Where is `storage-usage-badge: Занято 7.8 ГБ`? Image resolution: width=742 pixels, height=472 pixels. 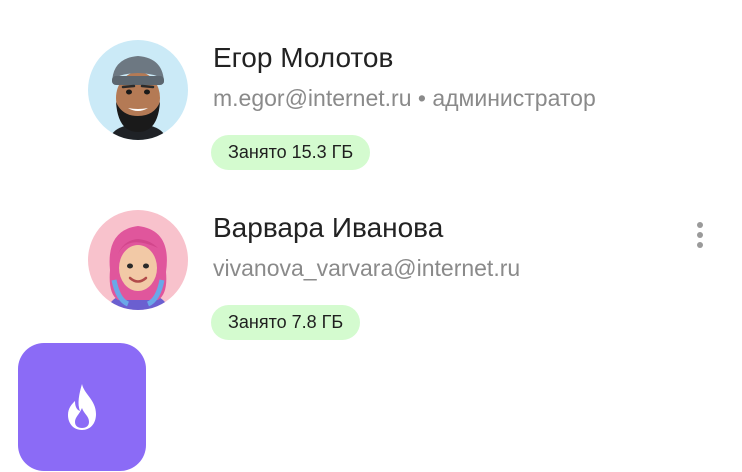 storage-usage-badge: Занято 7.8 ГБ is located at coordinates (286, 322).